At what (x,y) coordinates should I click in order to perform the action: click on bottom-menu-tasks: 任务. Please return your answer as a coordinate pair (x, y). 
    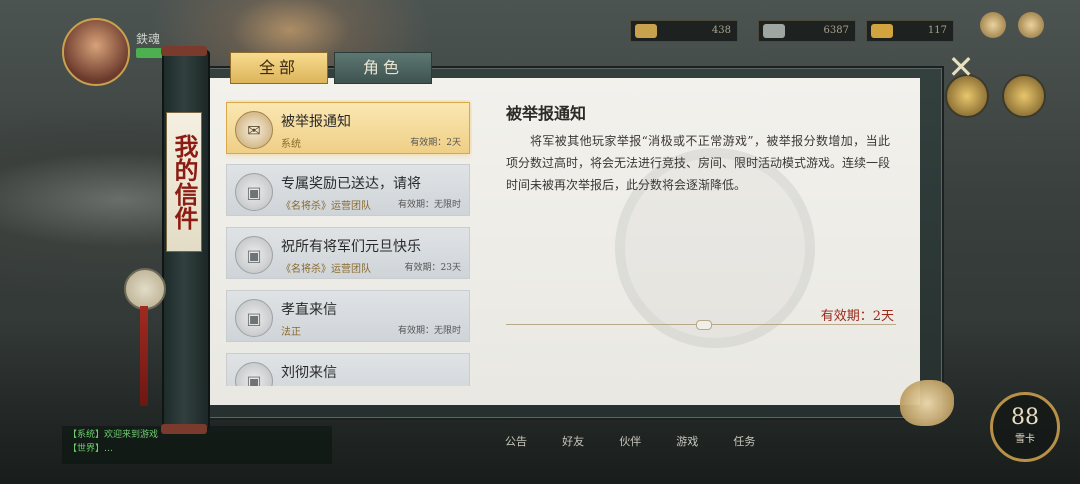
    Looking at the image, I should click on (744, 441).